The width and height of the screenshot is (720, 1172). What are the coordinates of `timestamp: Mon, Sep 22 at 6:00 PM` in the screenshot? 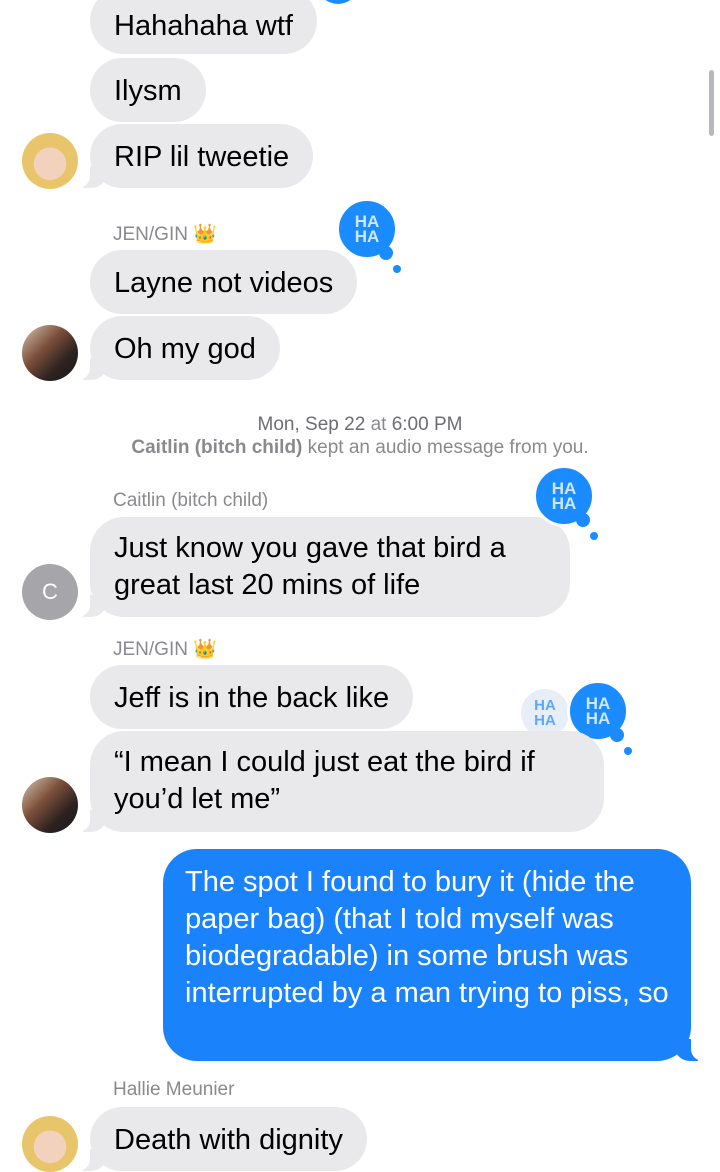 It's located at (360, 424).